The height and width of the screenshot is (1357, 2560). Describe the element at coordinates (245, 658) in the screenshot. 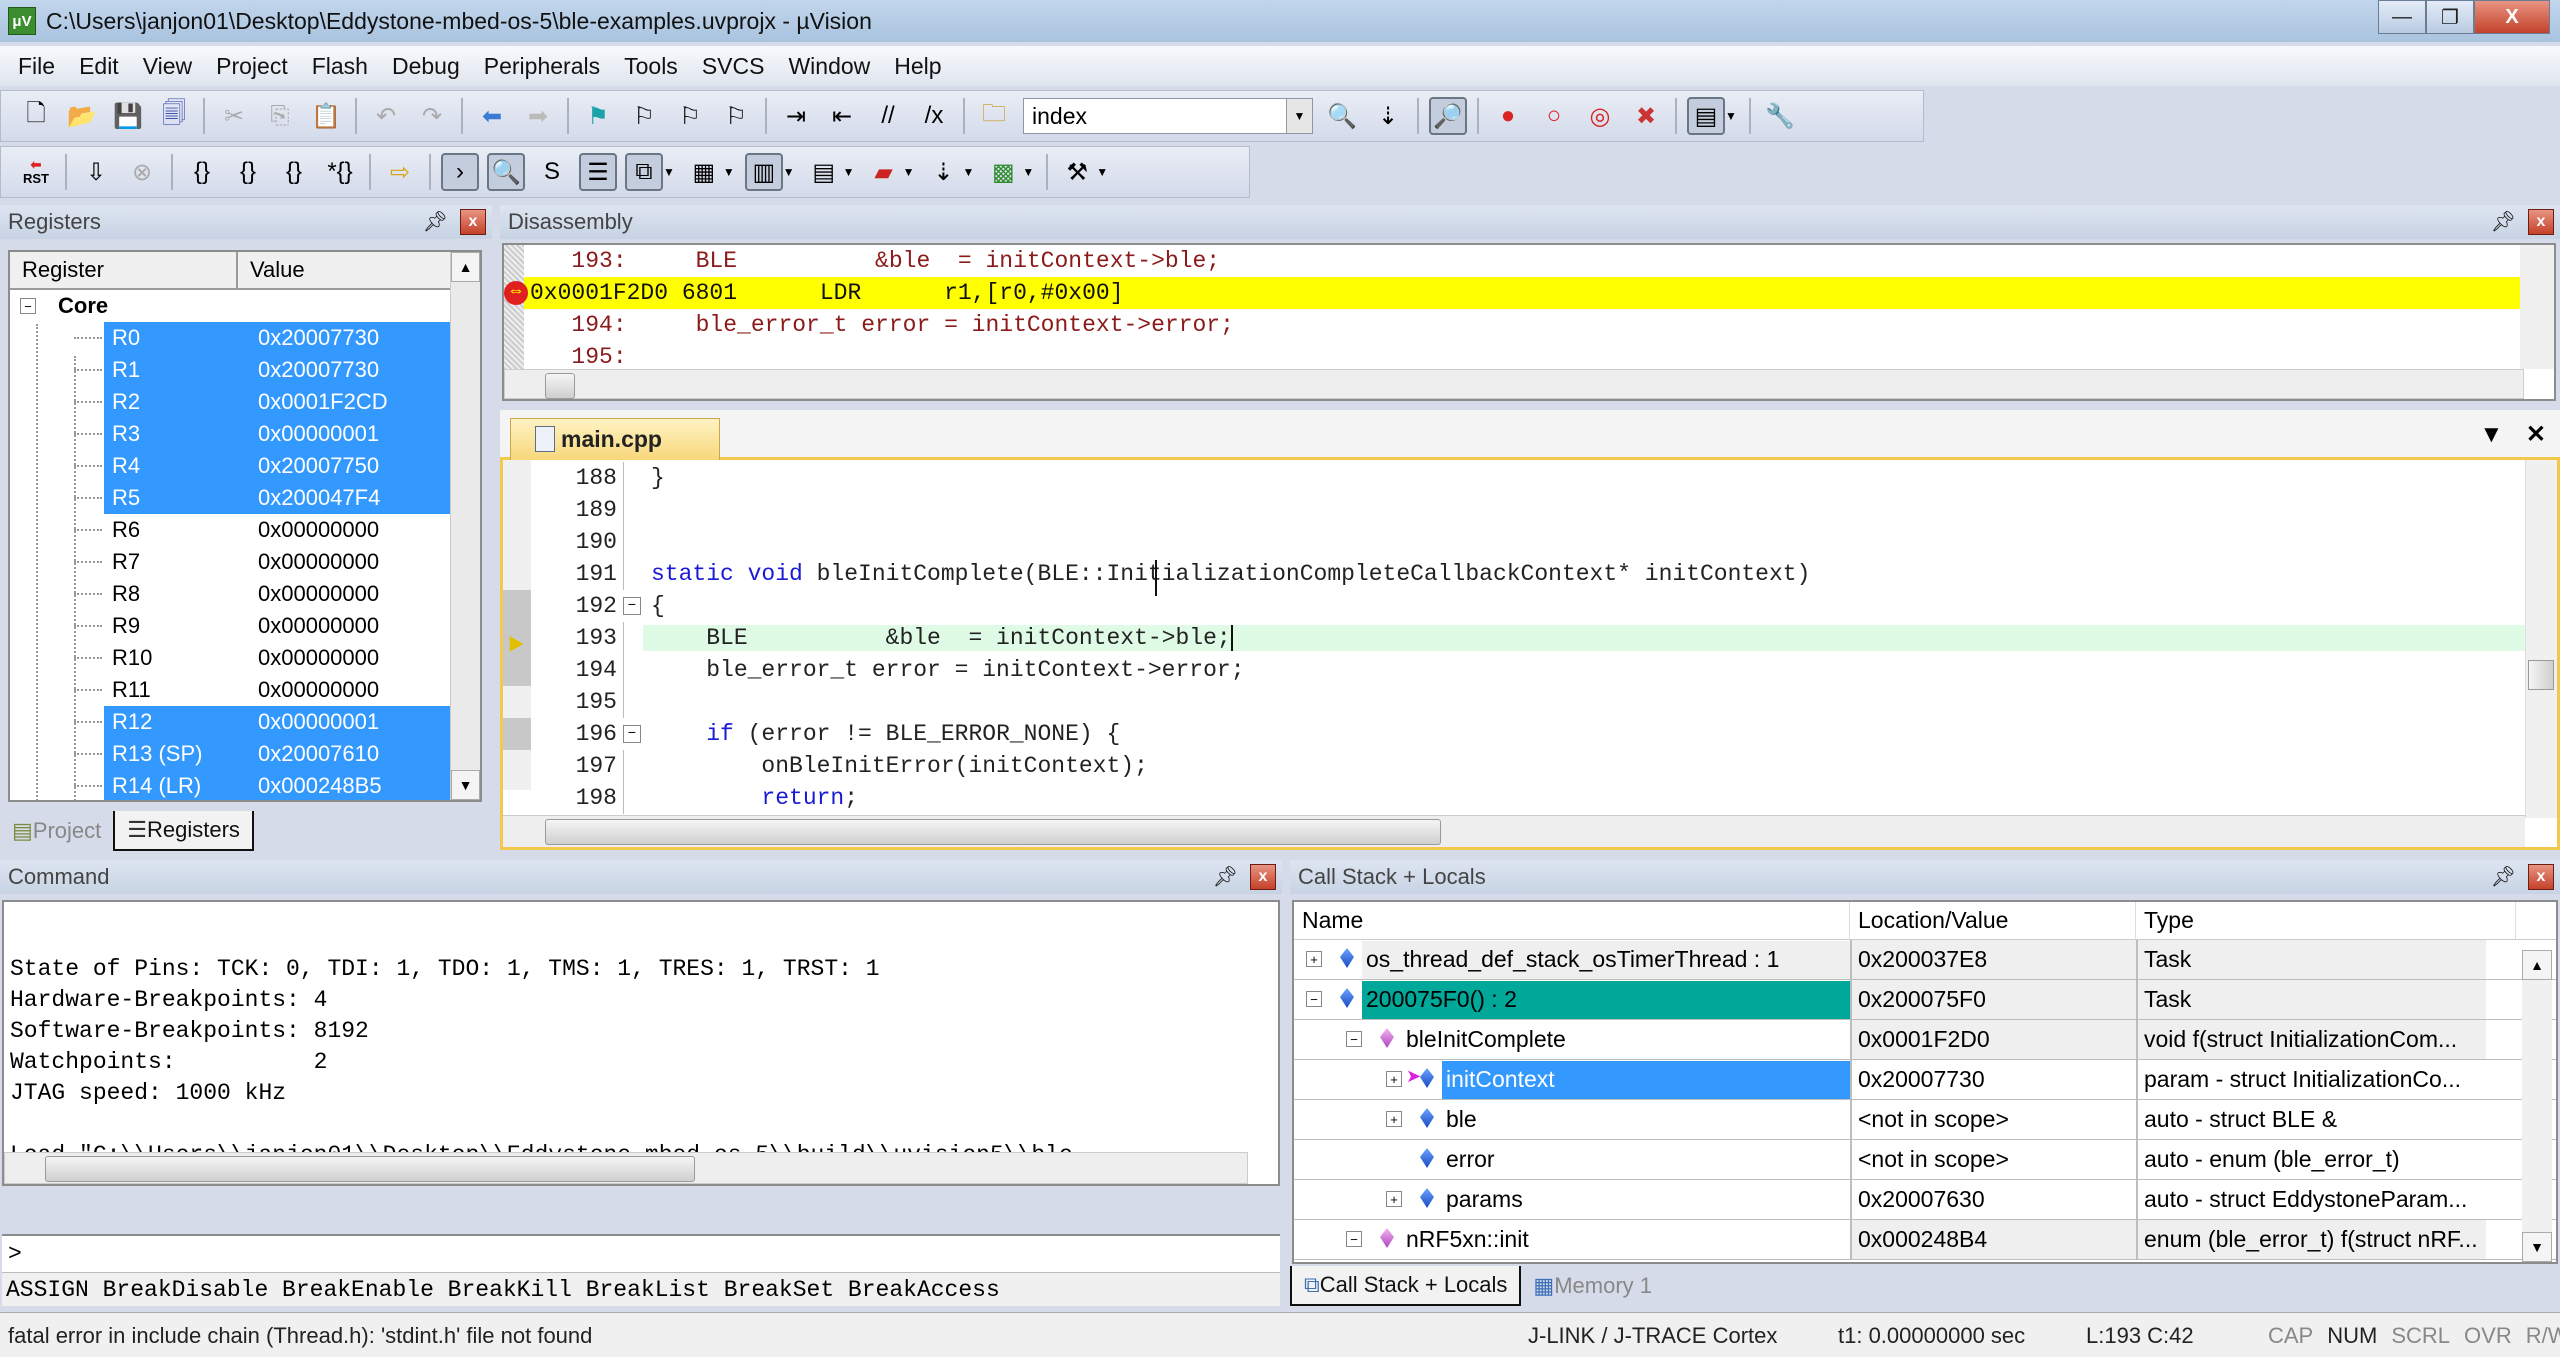

I see `register-row: R10 0x00000000` at that location.